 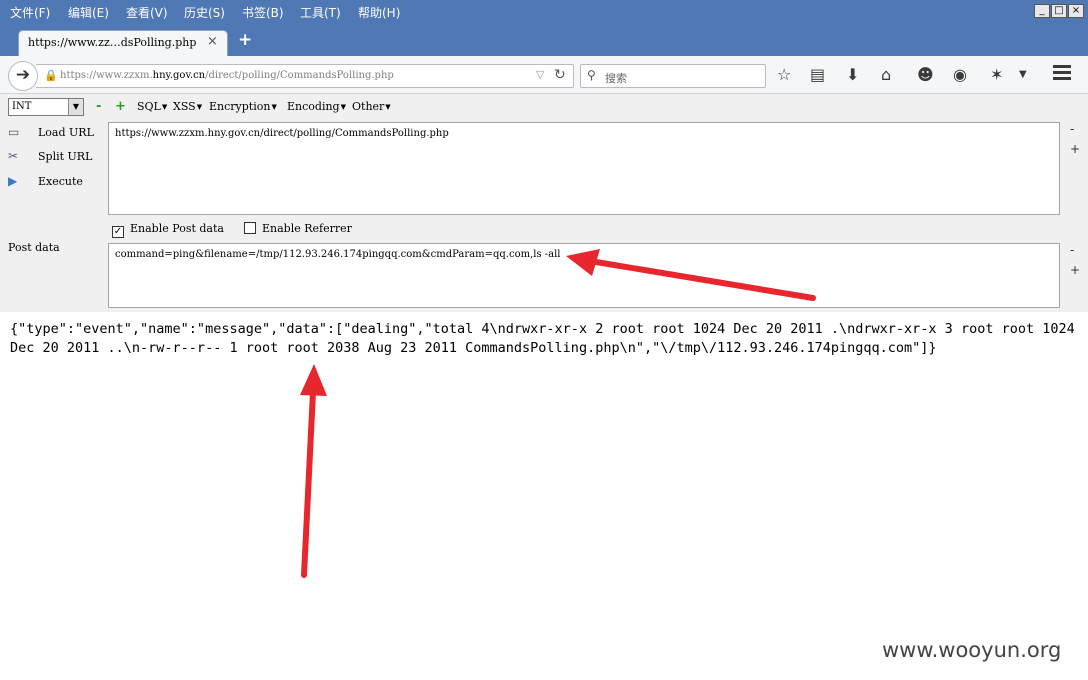 I want to click on menu-help: 帮助(H), so click(x=379, y=12).